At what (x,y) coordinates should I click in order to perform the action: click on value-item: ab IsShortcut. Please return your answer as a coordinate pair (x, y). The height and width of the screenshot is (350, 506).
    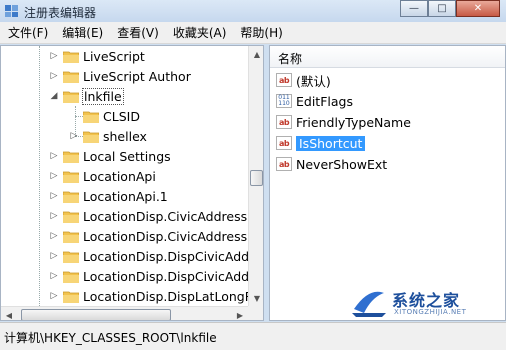
    Looking at the image, I should click on (321, 143).